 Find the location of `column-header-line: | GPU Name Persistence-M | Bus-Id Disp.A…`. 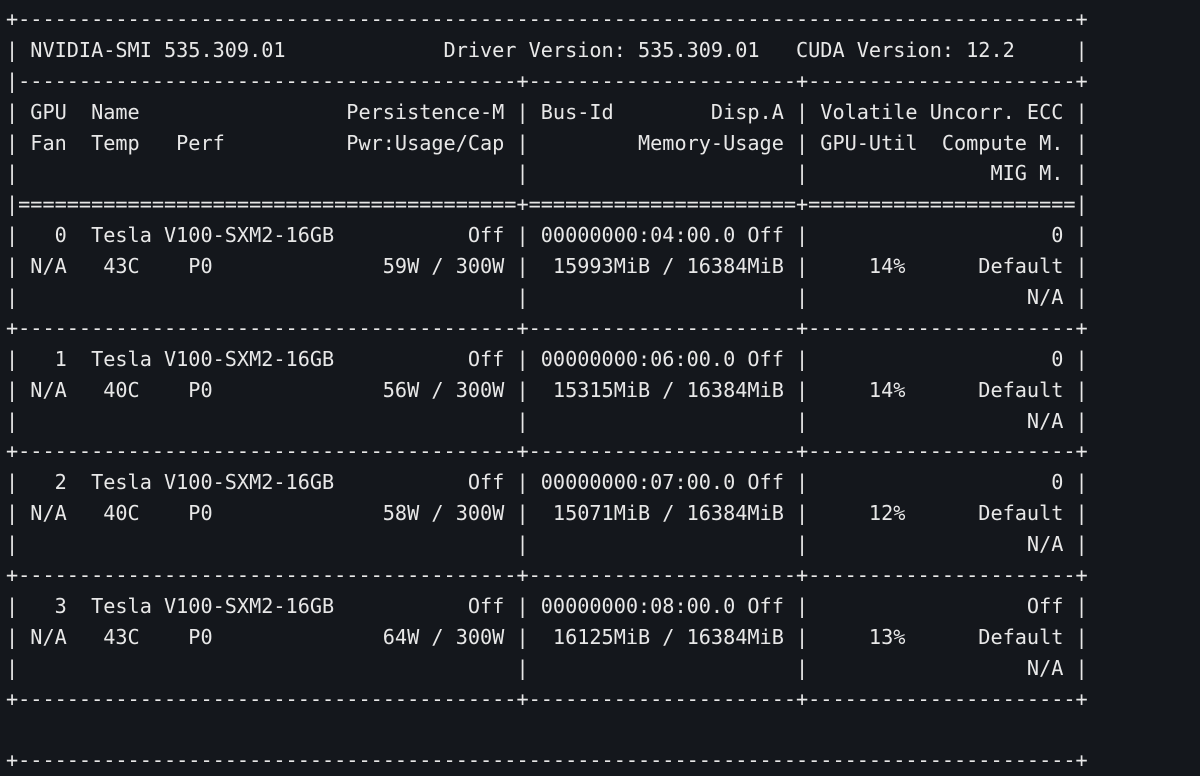

column-header-line: | GPU Name Persistence-M | Bus-Id Disp.A… is located at coordinates (547, 111).